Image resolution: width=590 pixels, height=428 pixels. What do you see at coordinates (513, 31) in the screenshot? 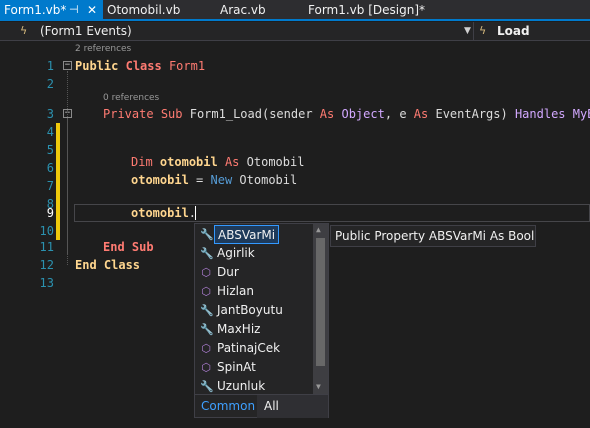
I see `member-dropdown-label: Load` at bounding box center [513, 31].